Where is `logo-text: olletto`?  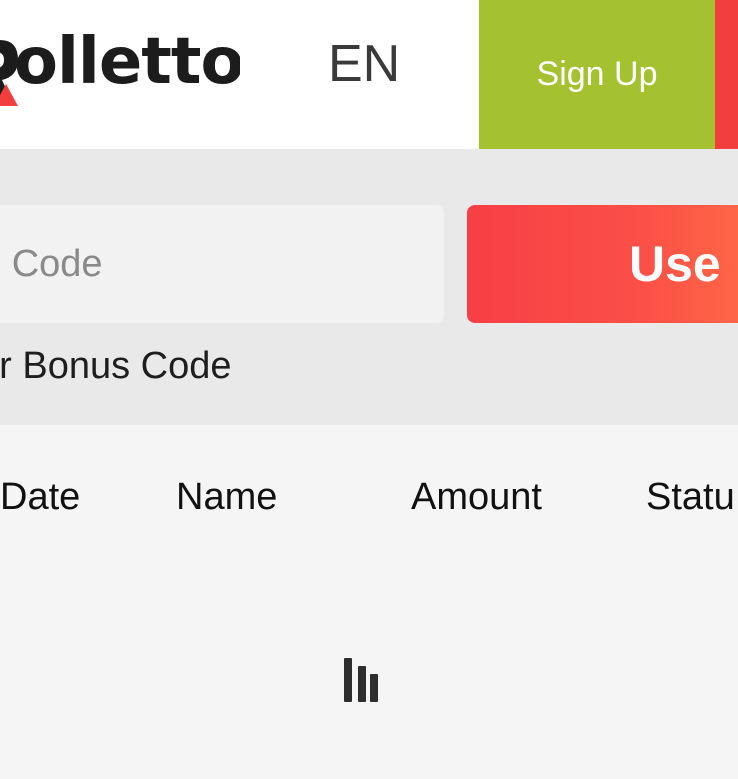
logo-text: olletto is located at coordinates (127, 63).